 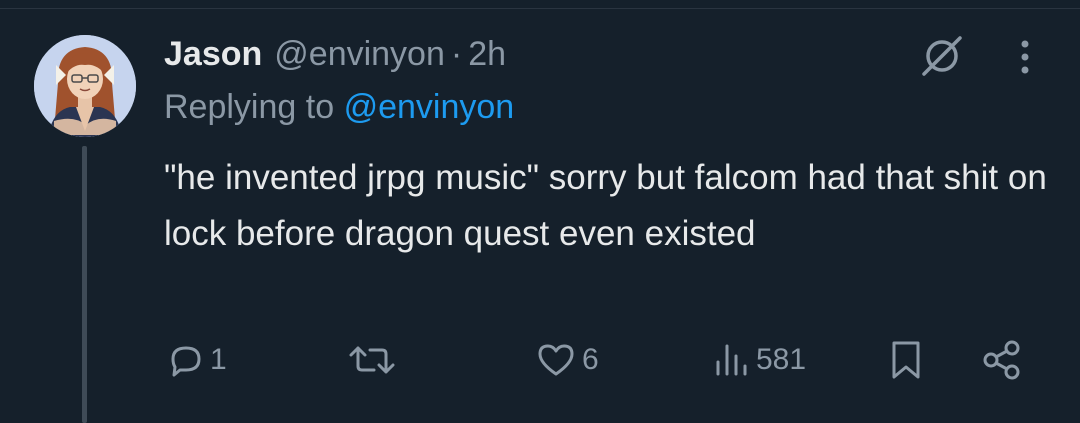 I want to click on like-button: 6, so click(x=566, y=360).